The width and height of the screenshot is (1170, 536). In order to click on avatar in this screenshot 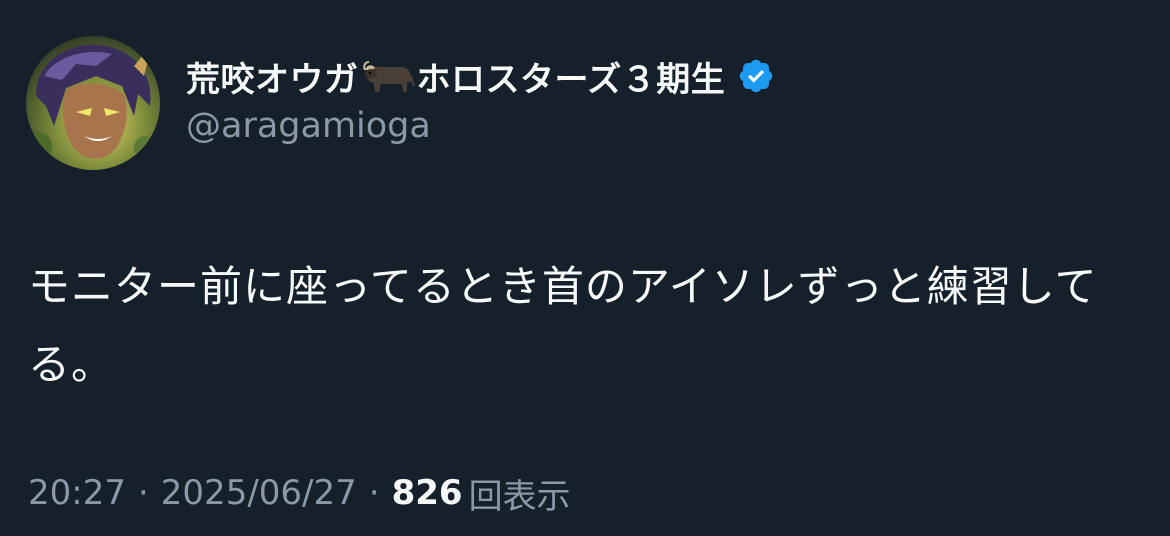, I will do `click(93, 103)`.